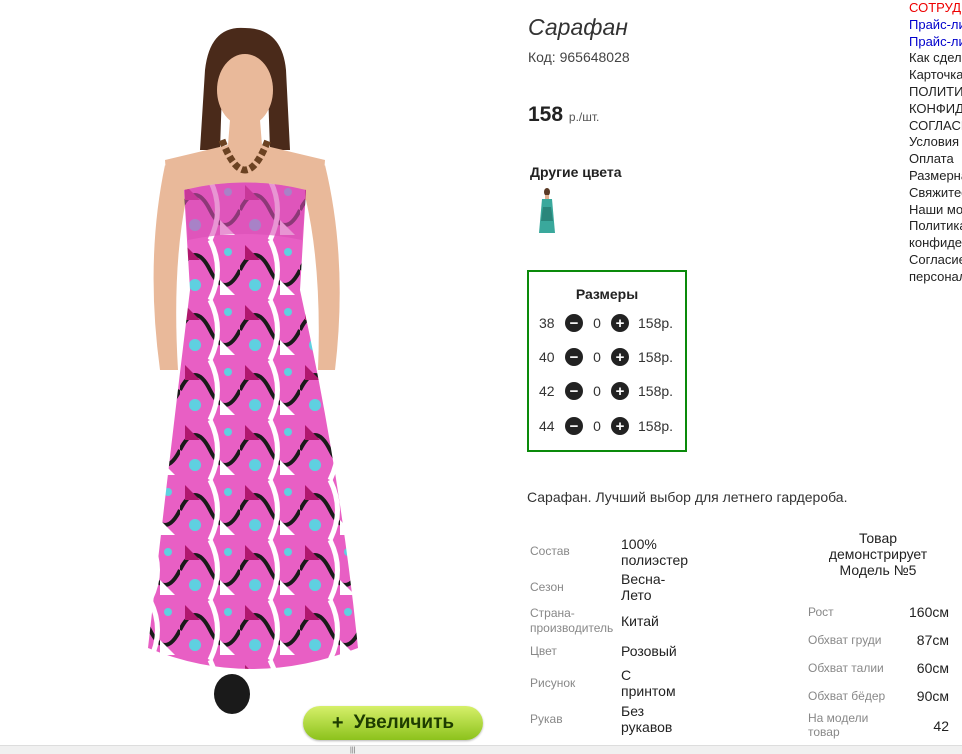 This screenshot has width=962, height=754. I want to click on zoom-button-label: Увеличить, so click(404, 722).